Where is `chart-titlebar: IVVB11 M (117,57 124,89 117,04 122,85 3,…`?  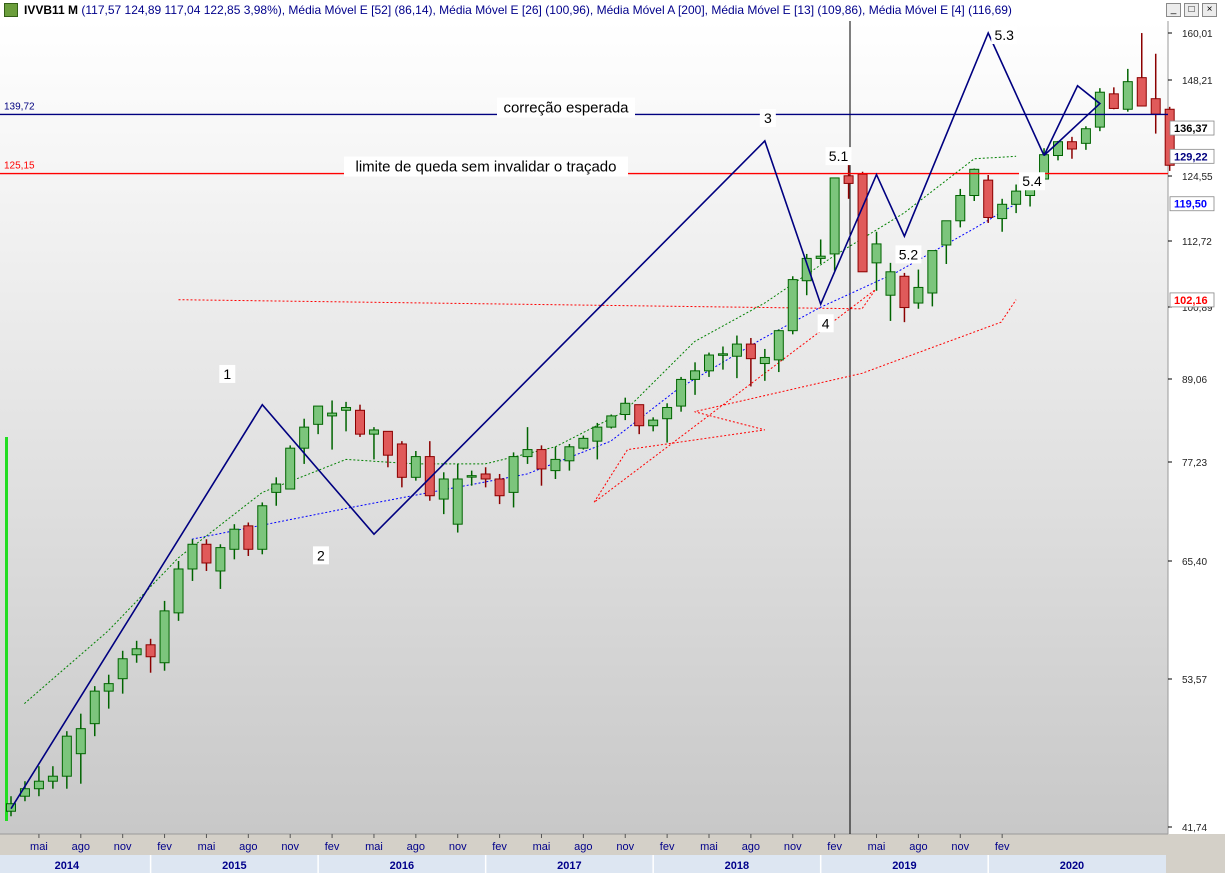
chart-titlebar: IVVB11 M (117,57 124,89 117,04 122,85 3,… is located at coordinates (612, 11).